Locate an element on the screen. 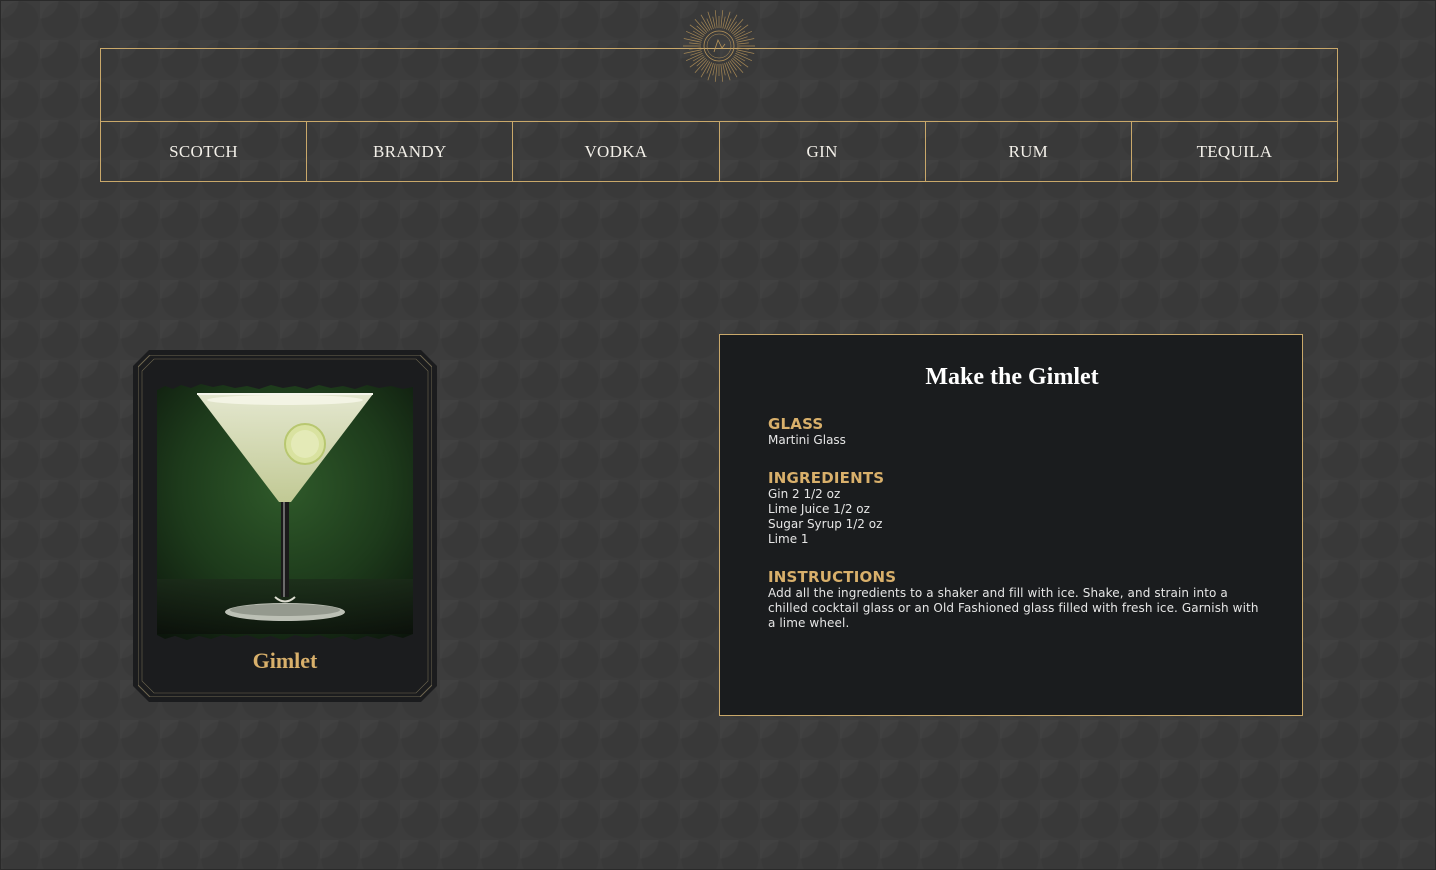 This screenshot has height=870, width=1436. nav-item-rum: RUM is located at coordinates (1029, 151).